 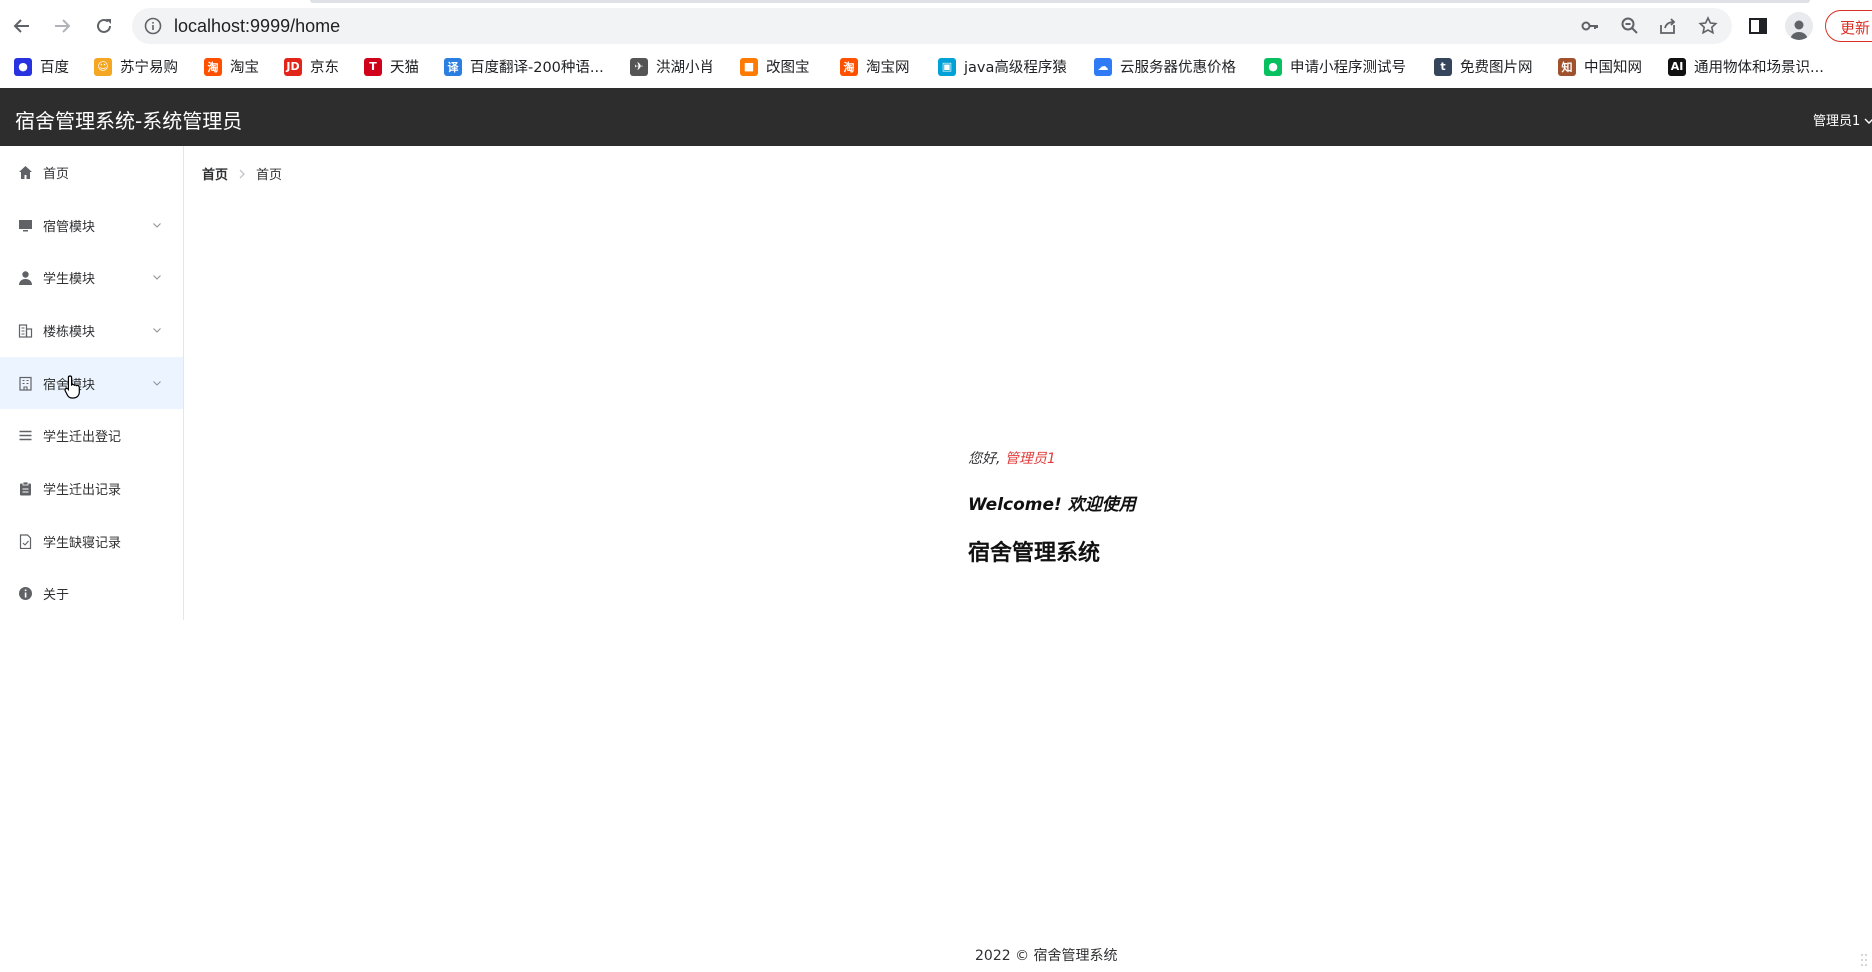 I want to click on monitor-icon, so click(x=25, y=225).